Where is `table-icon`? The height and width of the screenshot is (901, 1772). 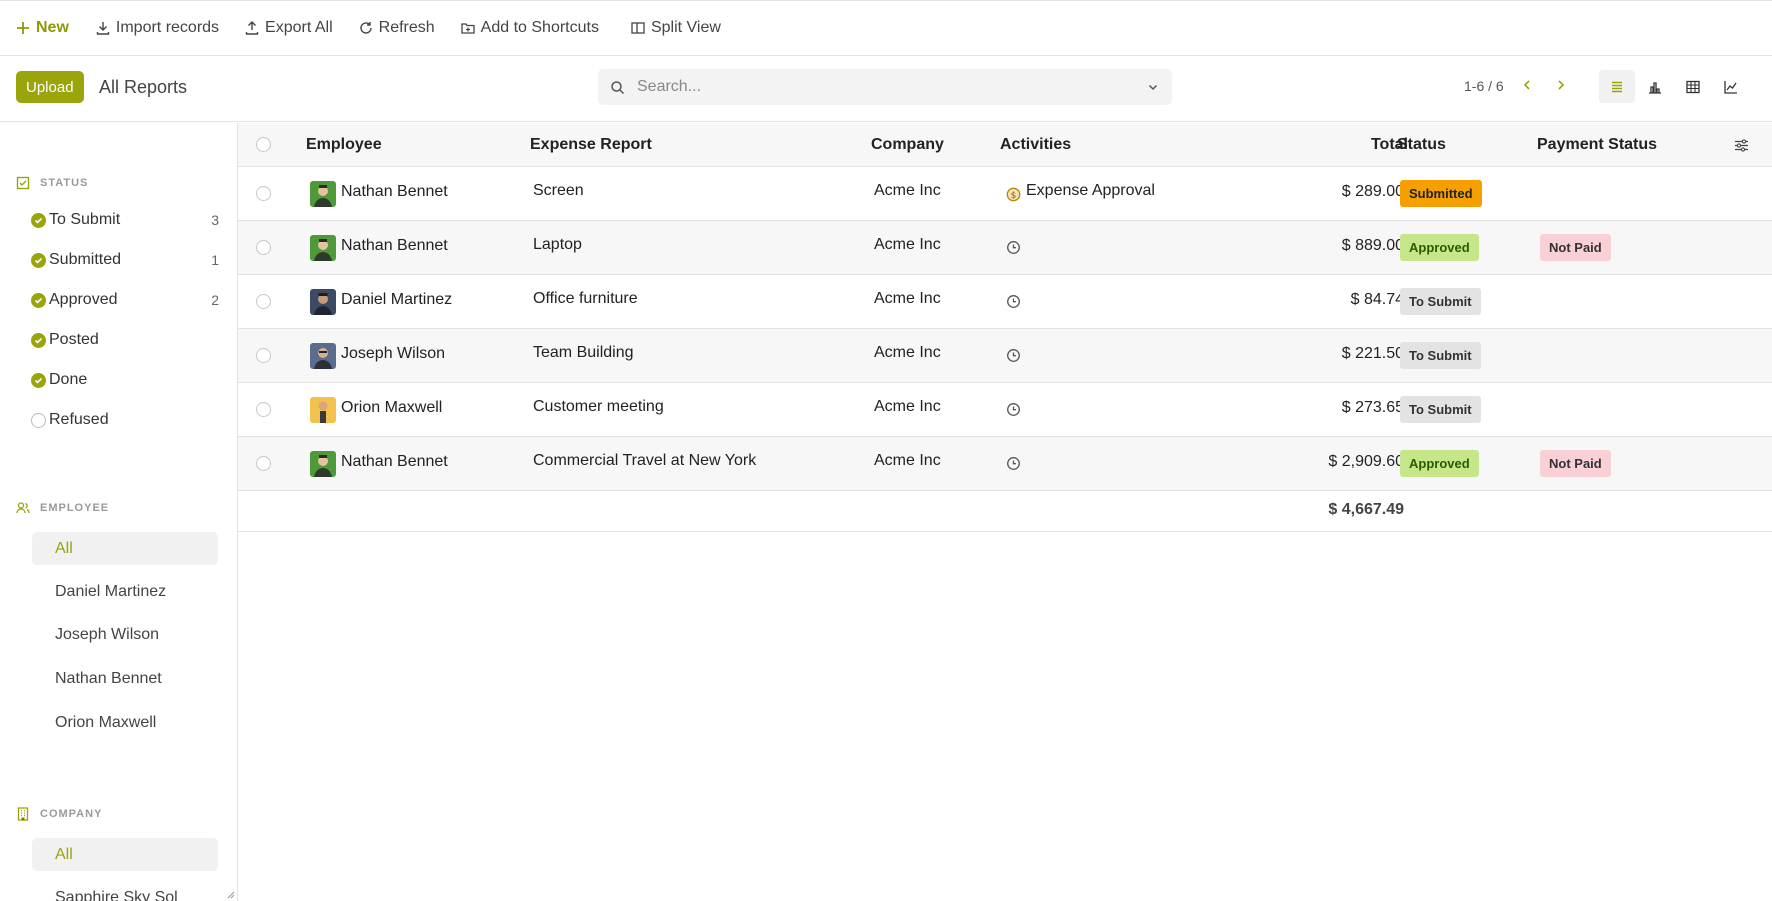 table-icon is located at coordinates (1693, 86).